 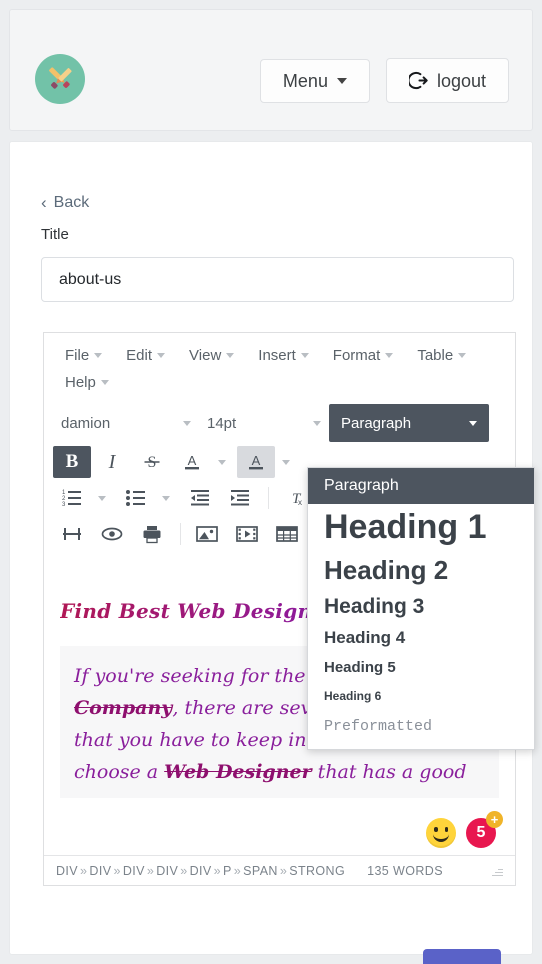 I want to click on insert-table-button, so click(x=287, y=534).